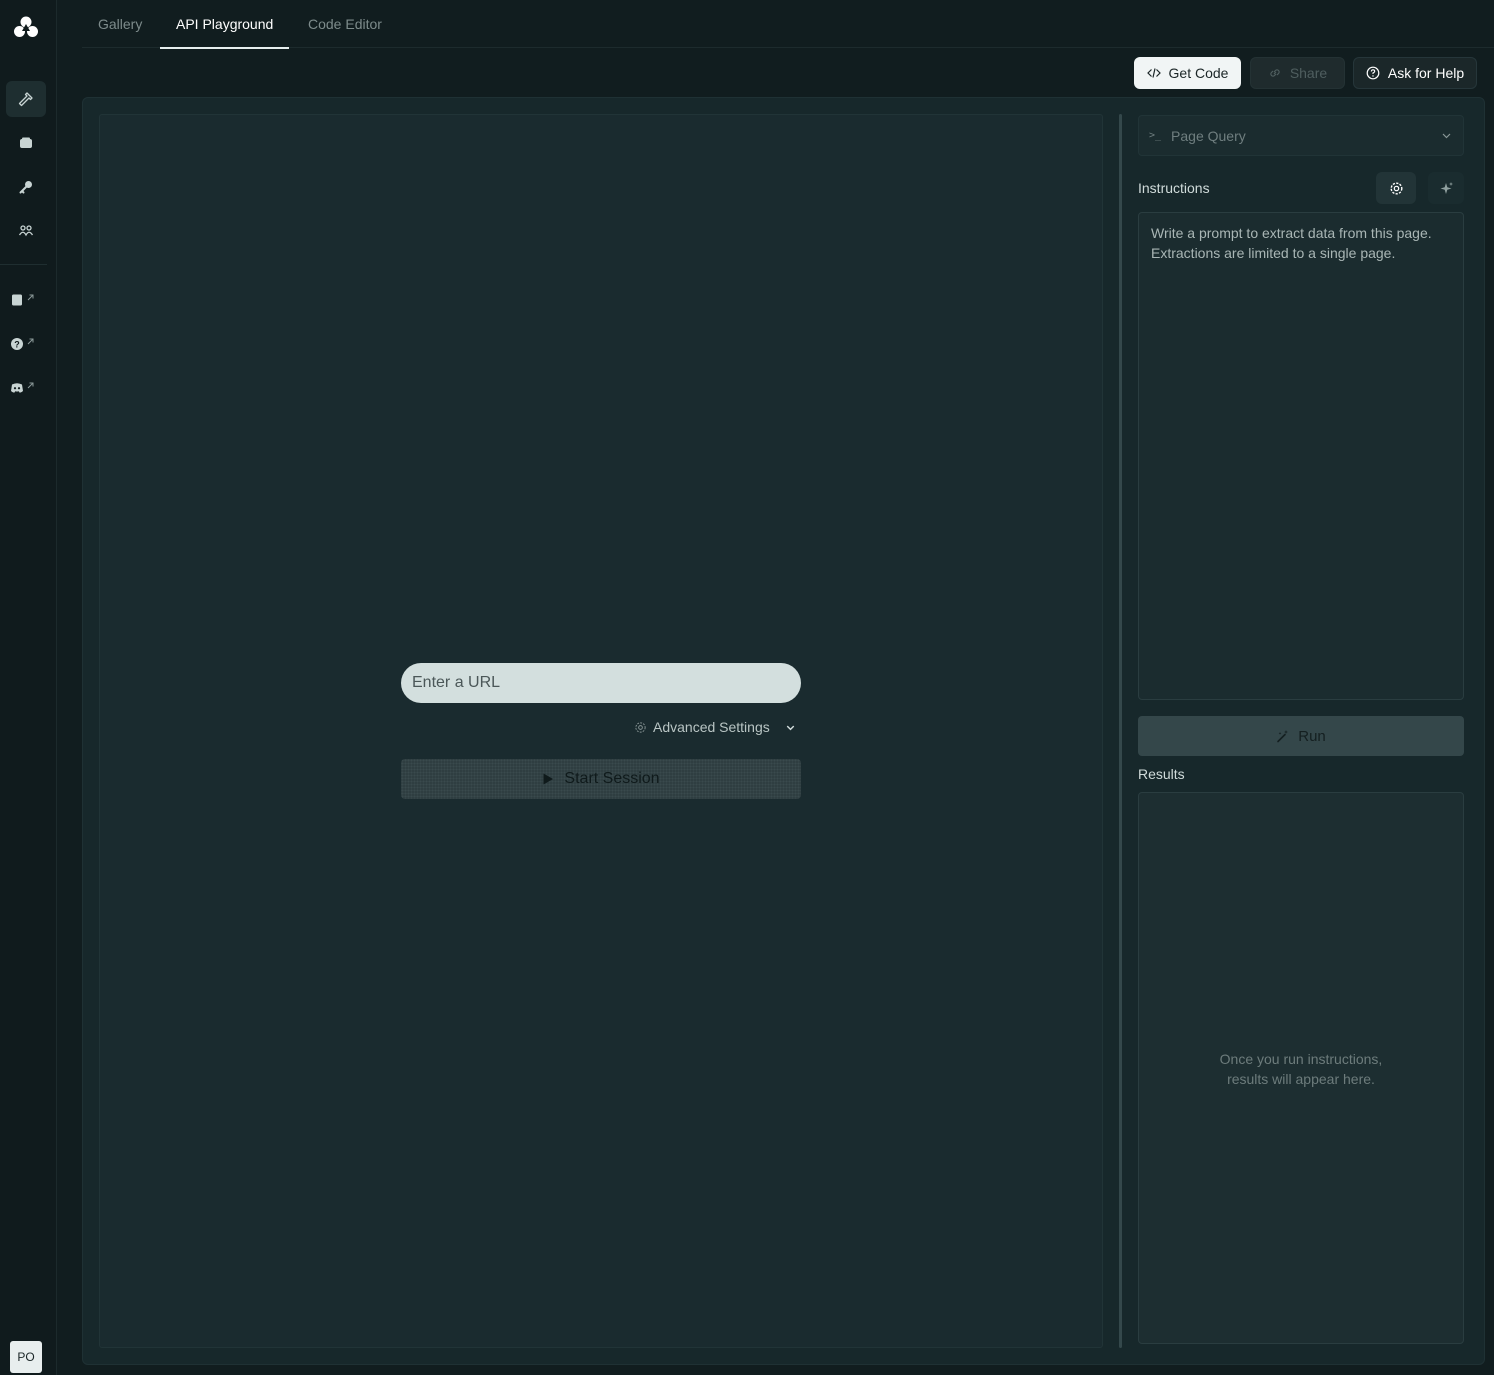 The height and width of the screenshot is (1375, 1494). What do you see at coordinates (26, 344) in the screenshot?
I see `sidebar-link-help: ?` at bounding box center [26, 344].